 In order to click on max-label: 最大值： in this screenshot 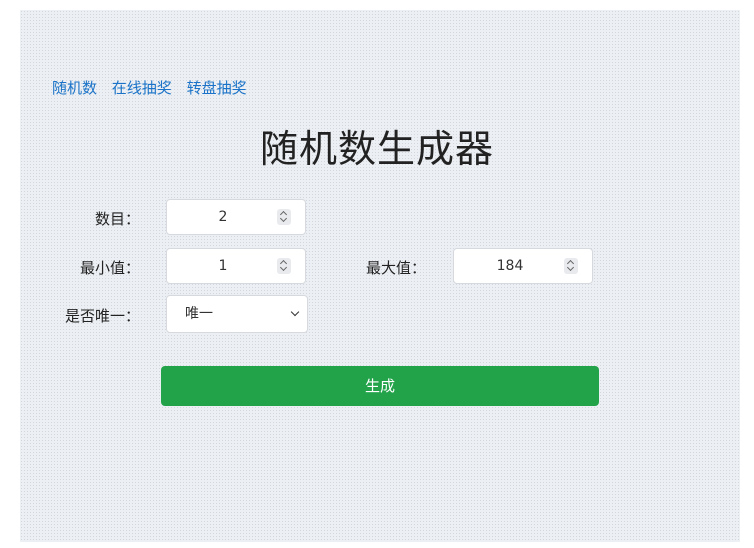, I will do `click(395, 268)`.